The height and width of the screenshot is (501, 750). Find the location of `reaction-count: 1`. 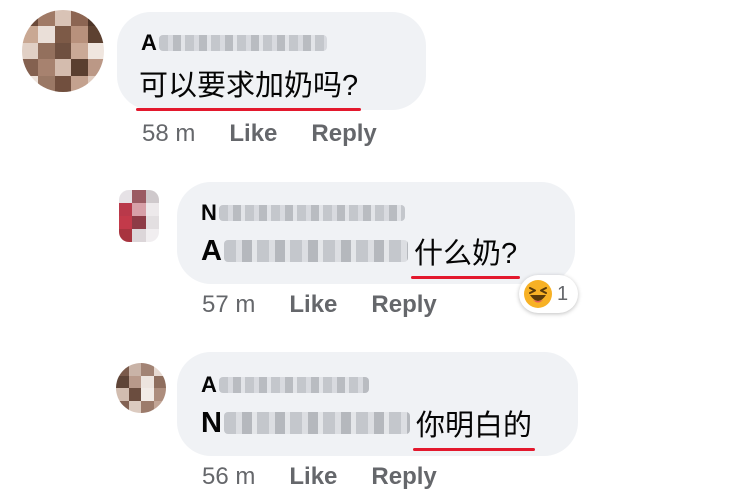

reaction-count: 1 is located at coordinates (563, 293).